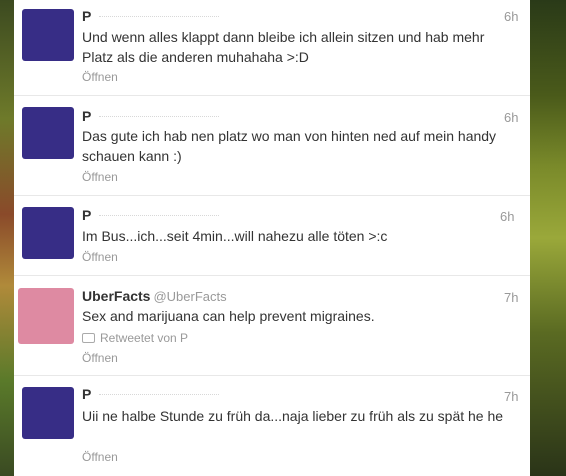 The image size is (566, 476). Describe the element at coordinates (88, 338) in the screenshot. I see `retweet-icon` at that location.